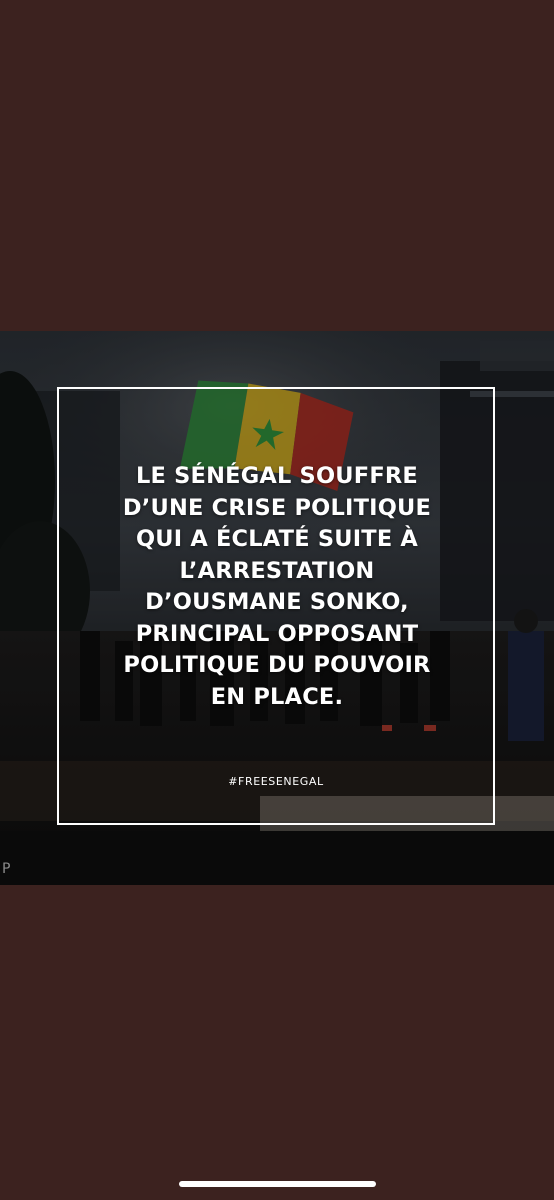 The image size is (554, 1200). I want to click on watermark-letter: P, so click(6, 869).